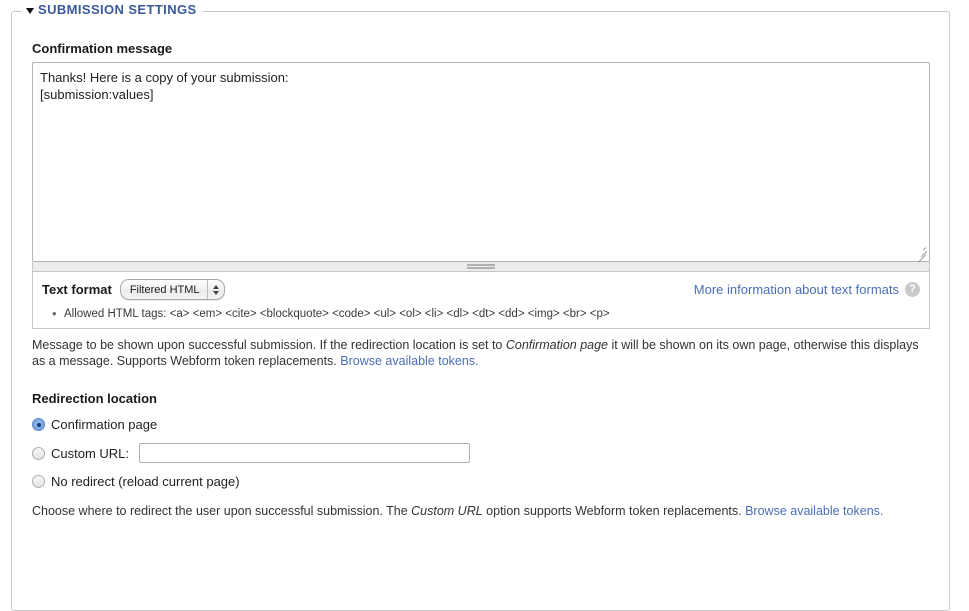 Image resolution: width=969 pixels, height=611 pixels. What do you see at coordinates (481, 453) in the screenshot?
I see `radio-row-custom-url: Custom URL:` at bounding box center [481, 453].